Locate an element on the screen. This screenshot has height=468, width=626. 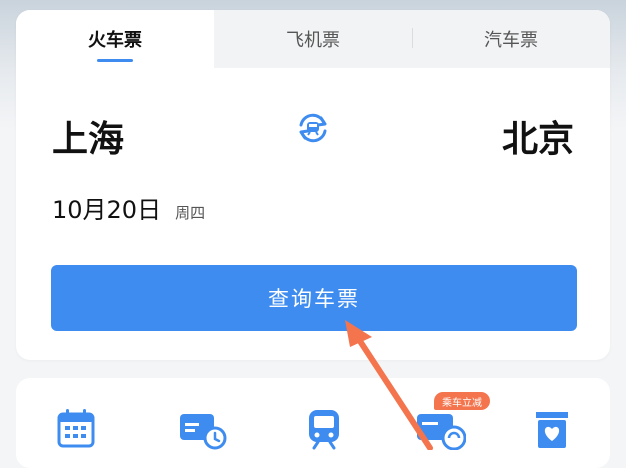
tab-flight-tickets: 飞机票 is located at coordinates (313, 39).